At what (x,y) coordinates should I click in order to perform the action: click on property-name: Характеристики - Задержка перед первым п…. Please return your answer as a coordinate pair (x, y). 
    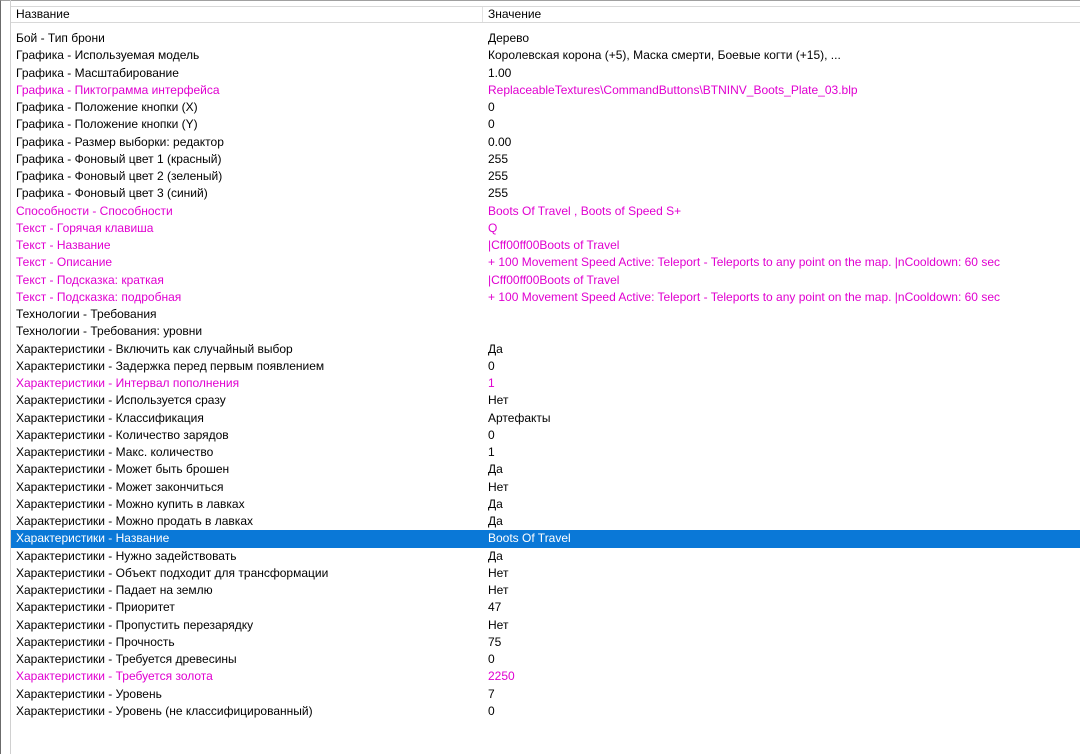
    Looking at the image, I should click on (170, 365).